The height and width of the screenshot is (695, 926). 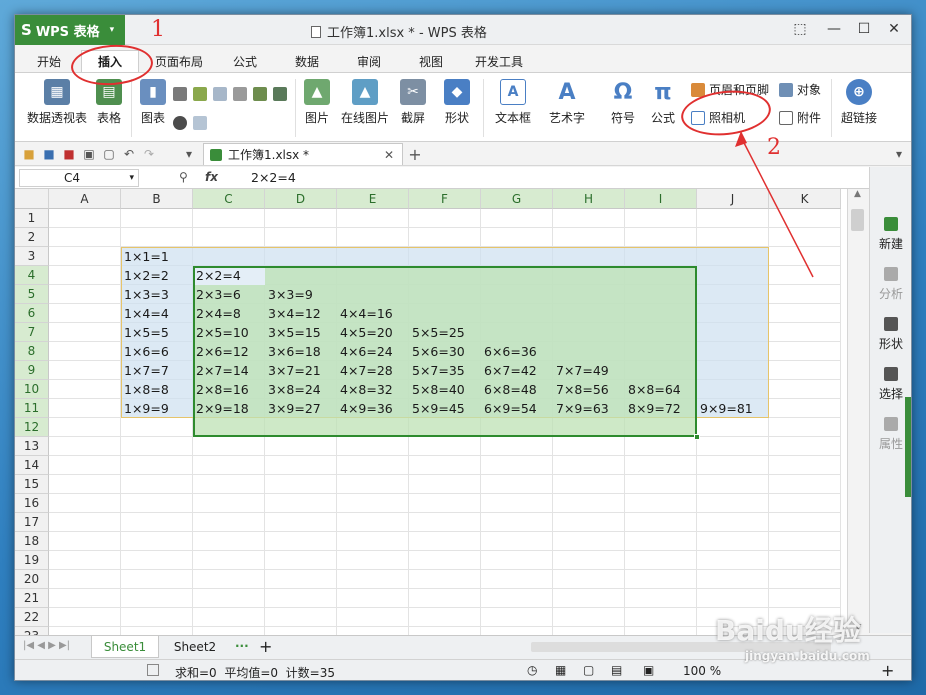 I want to click on annotation-arrow, so click(x=774, y=204).